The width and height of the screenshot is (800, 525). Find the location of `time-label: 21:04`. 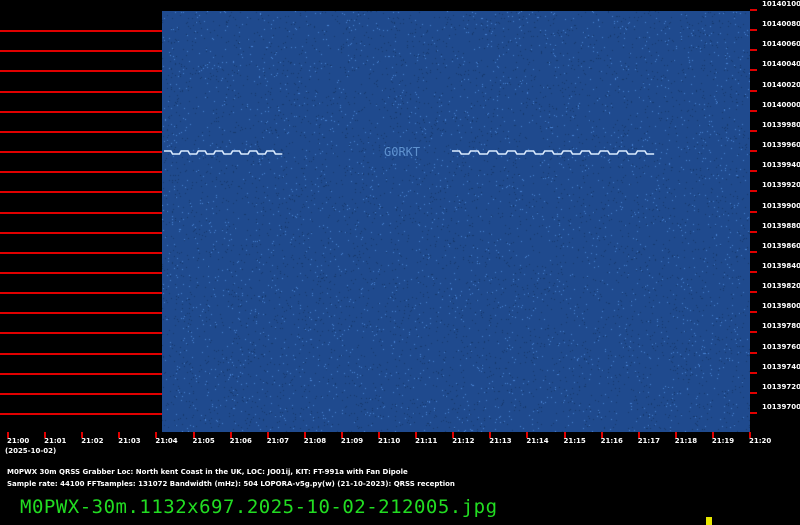

time-label: 21:04 is located at coordinates (166, 441).